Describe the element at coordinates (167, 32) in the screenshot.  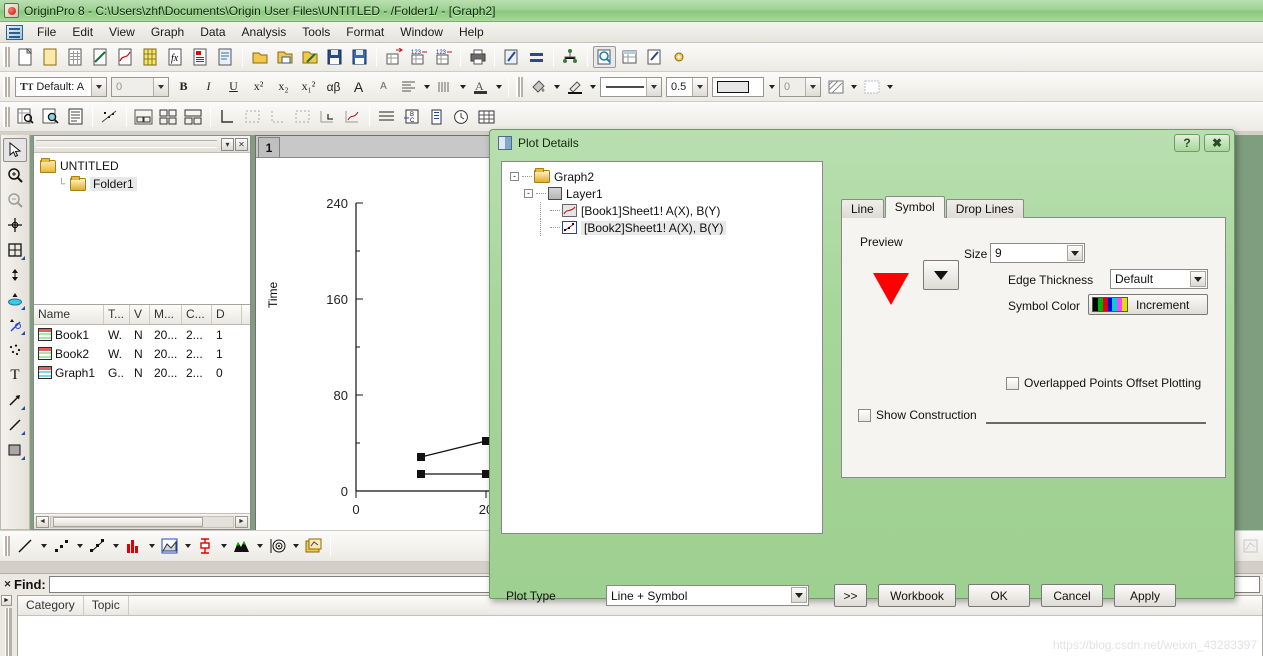
I see `menu-item-graph: Graph` at that location.